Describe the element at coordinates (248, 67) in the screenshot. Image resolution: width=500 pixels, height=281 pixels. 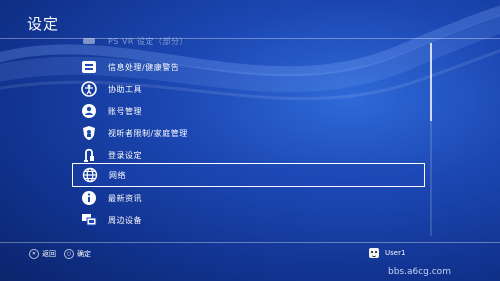
I see `menu-item-info-warning: 信息处理/健康警告` at that location.